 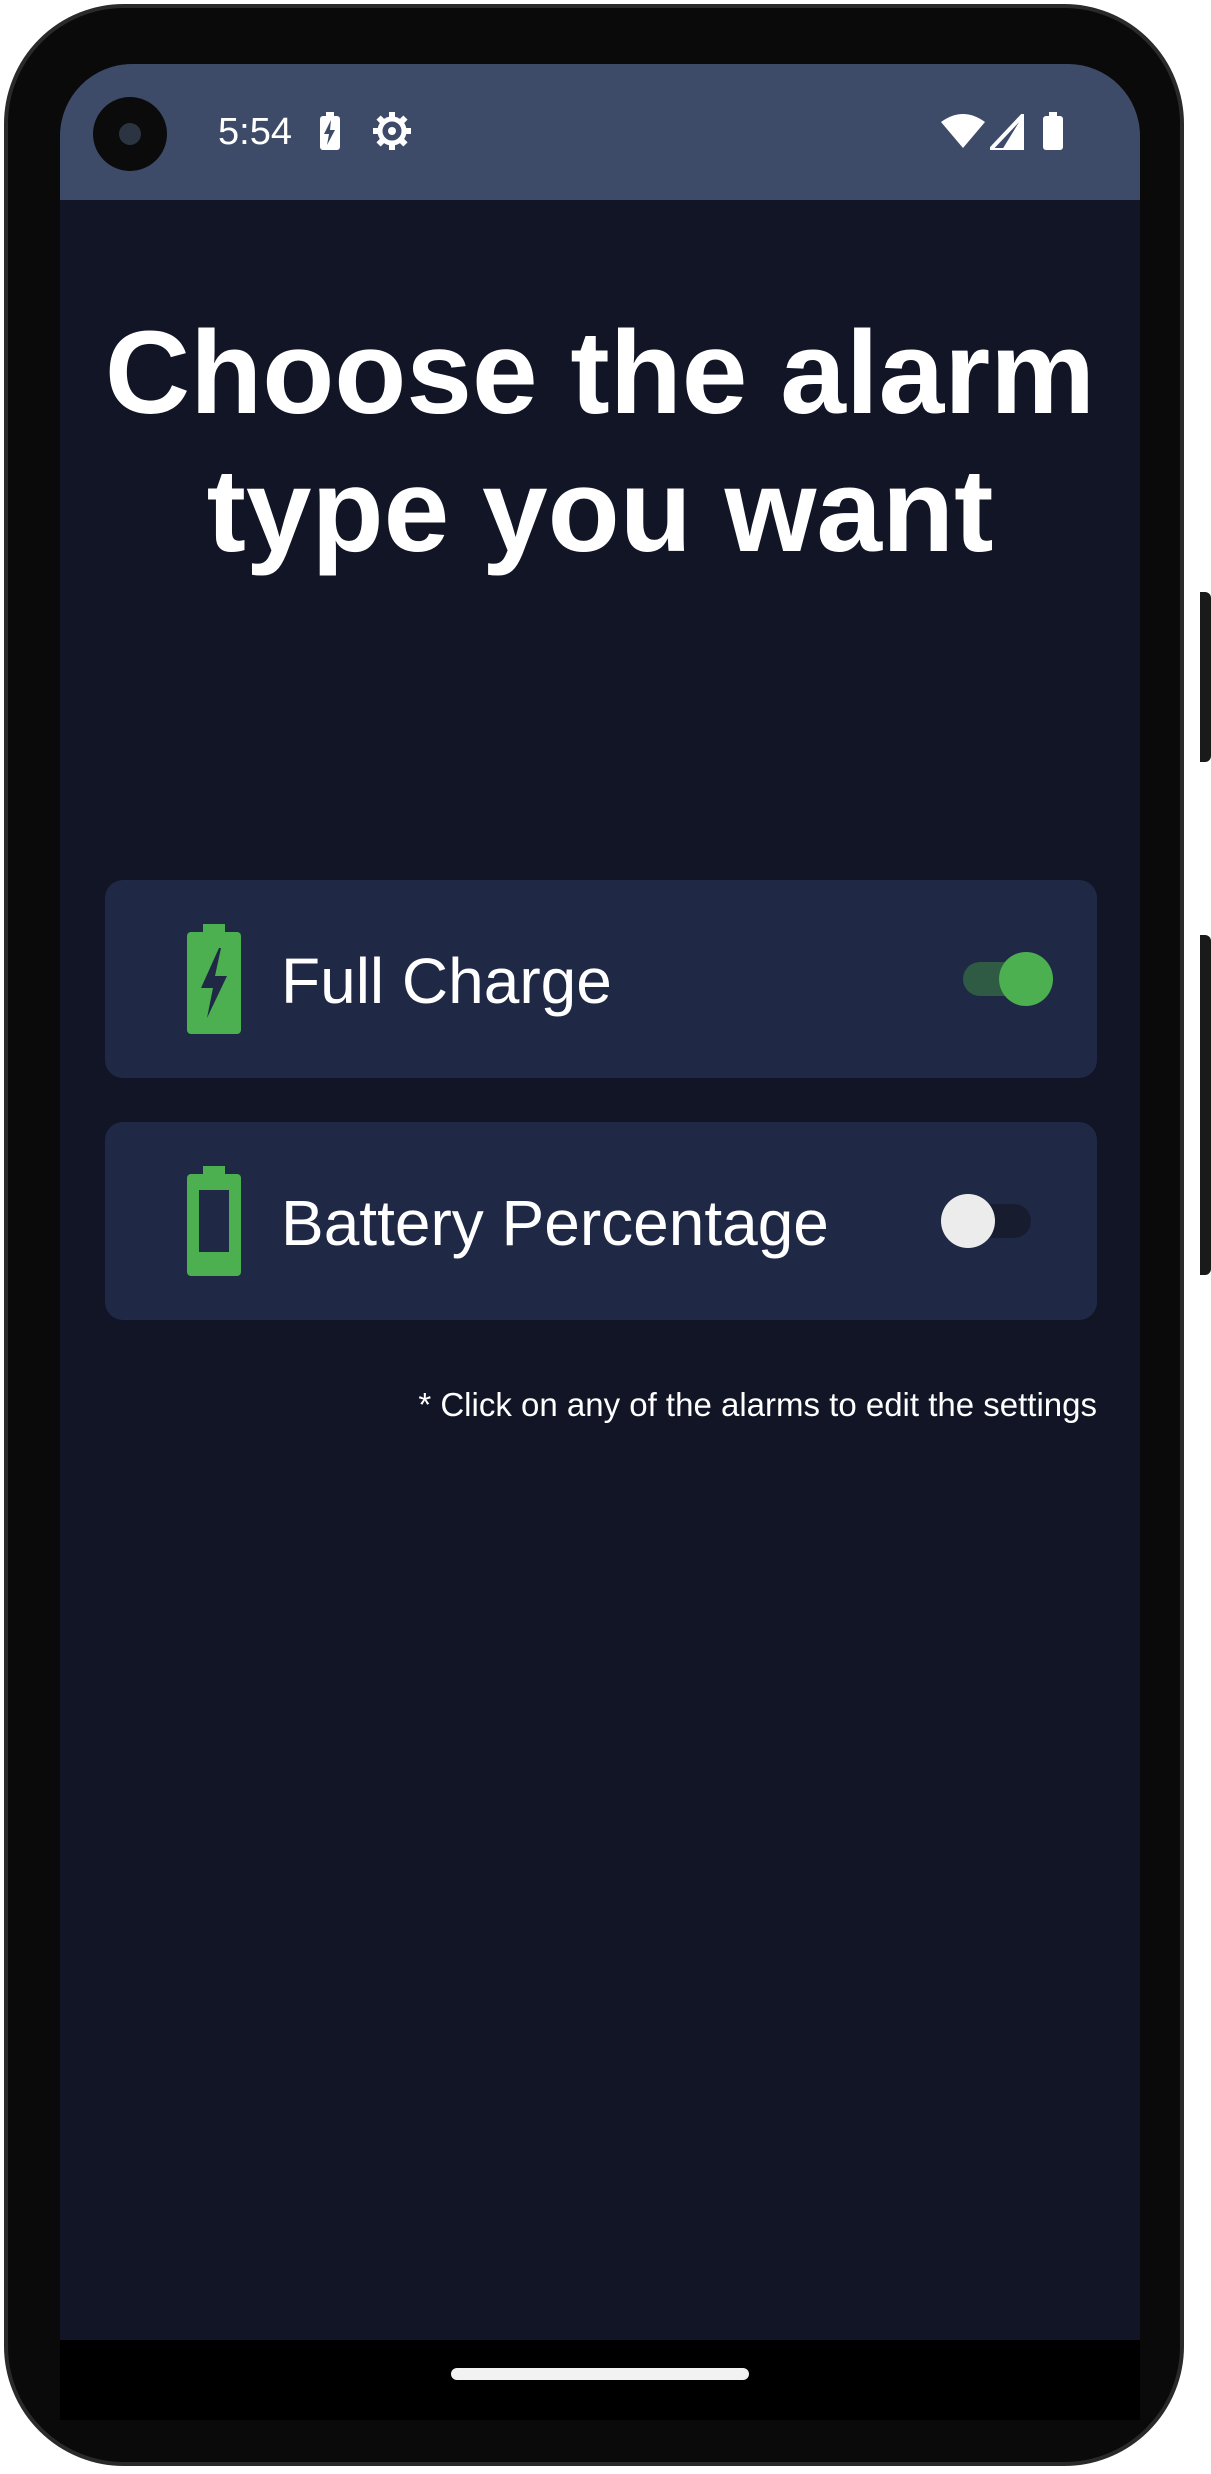 I want to click on camera-lens, so click(x=130, y=134).